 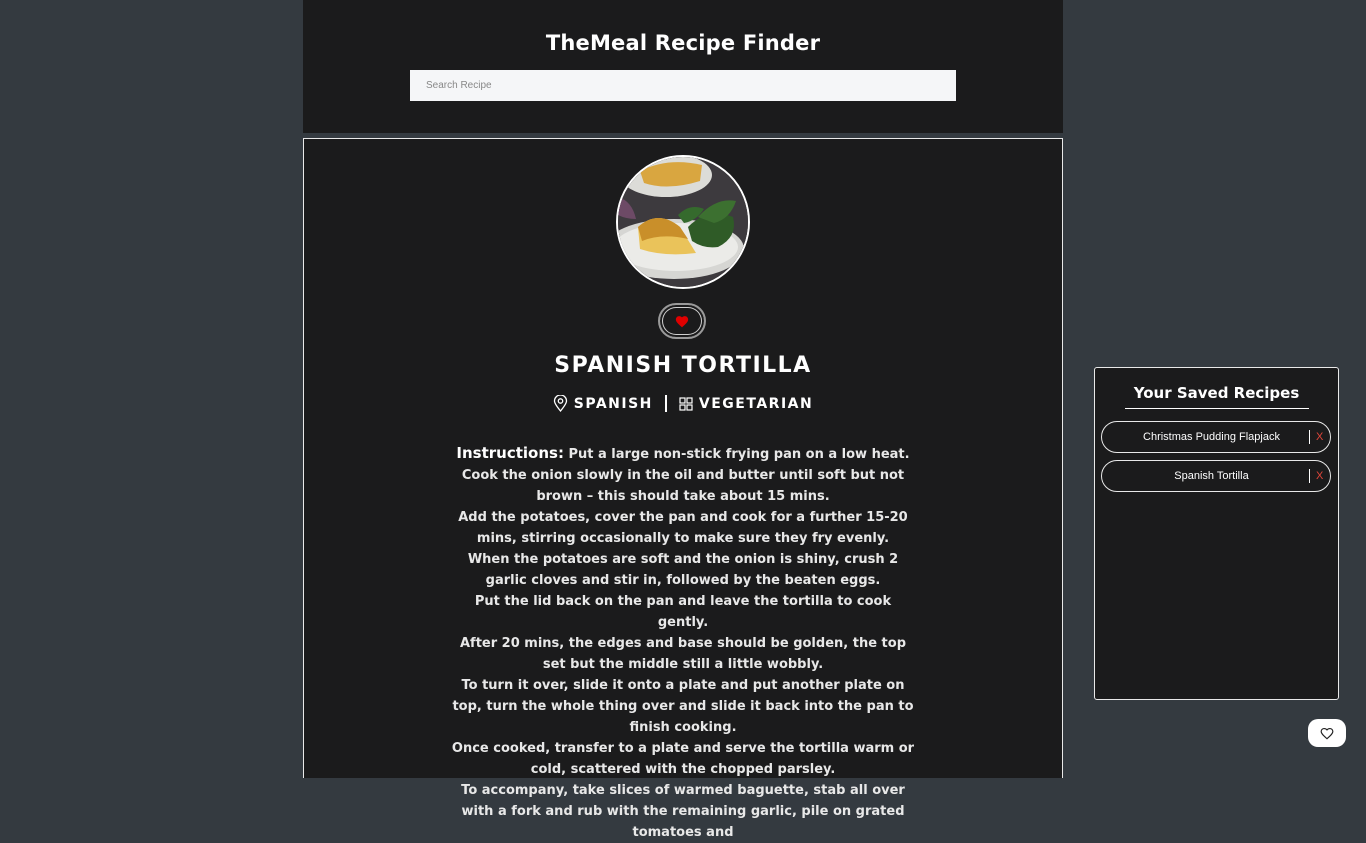 I want to click on meal-name: SPANISH TORTILLA, so click(x=683, y=365).